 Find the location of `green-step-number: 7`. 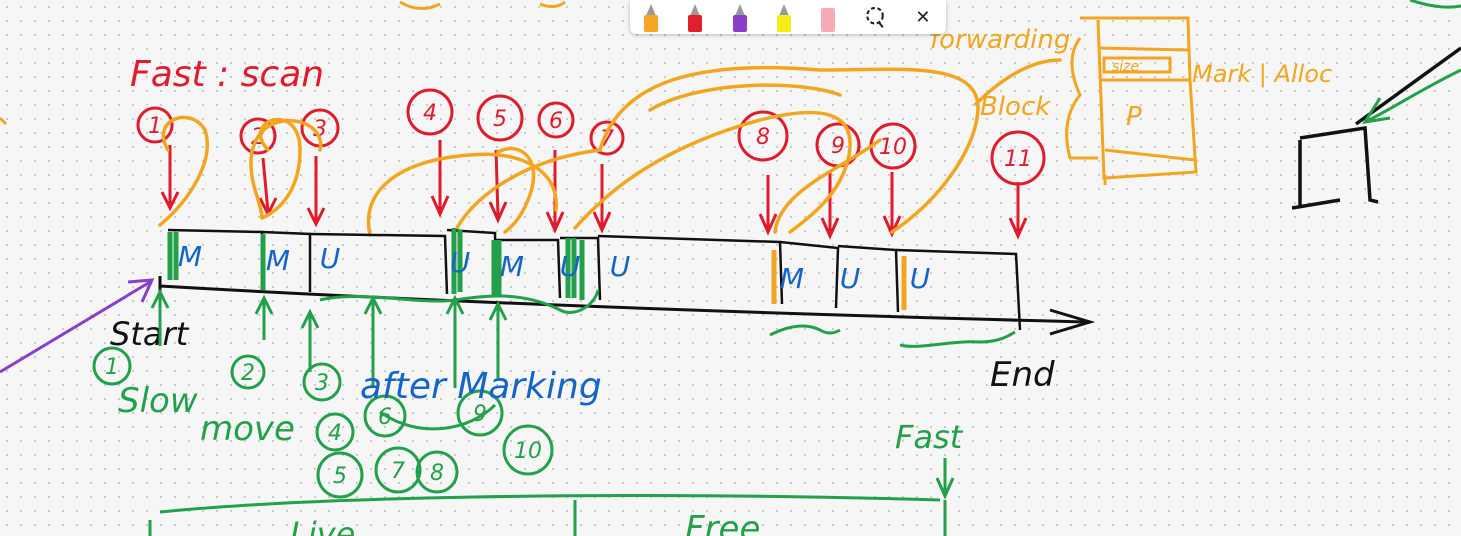

green-step-number: 7 is located at coordinates (398, 471).